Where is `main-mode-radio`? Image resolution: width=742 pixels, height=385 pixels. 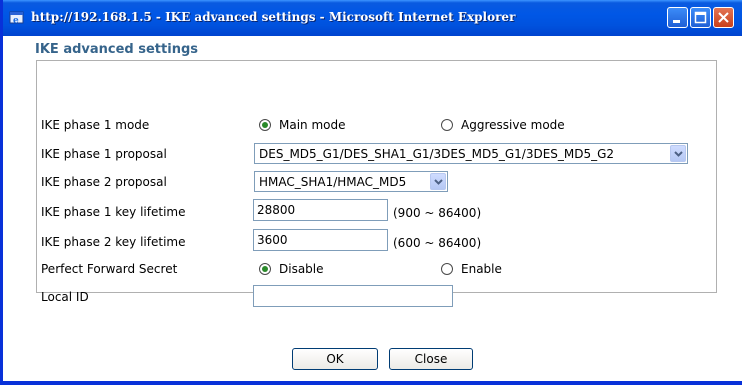 main-mode-radio is located at coordinates (265, 125).